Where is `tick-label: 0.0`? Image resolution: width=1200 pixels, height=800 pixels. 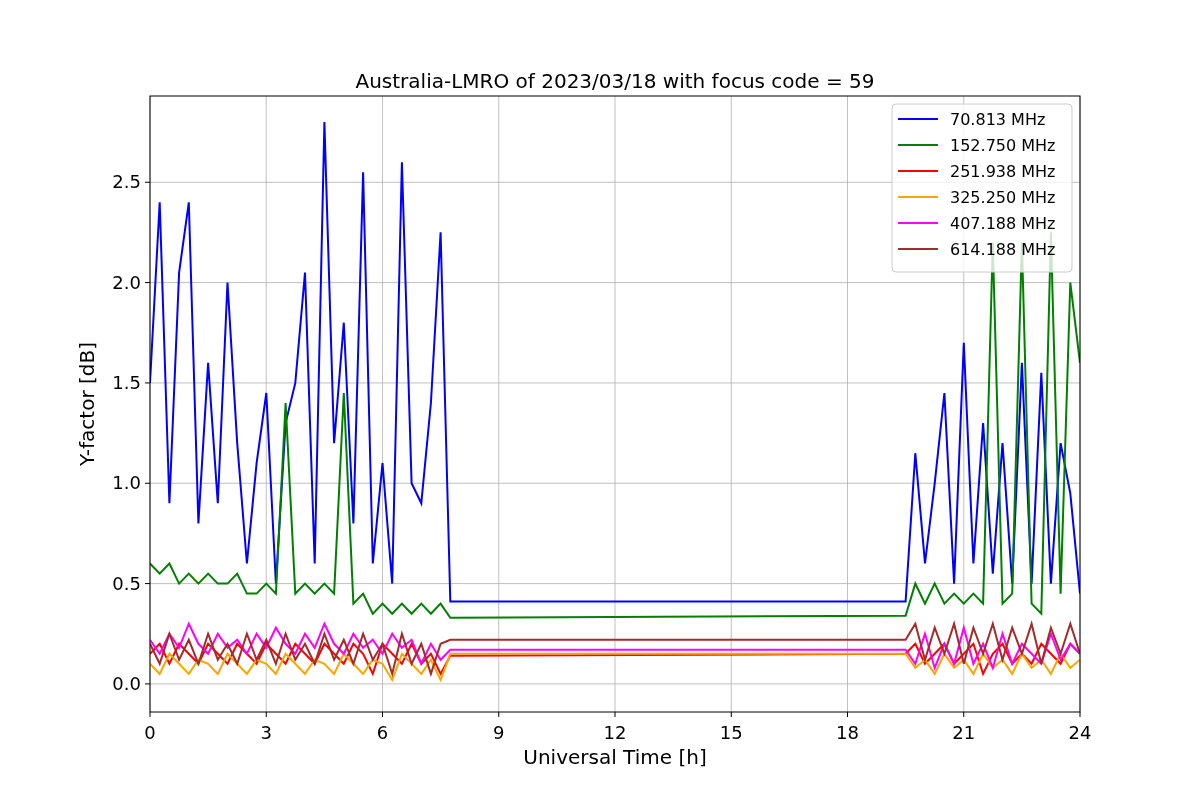
tick-label: 0.0 is located at coordinates (126, 683).